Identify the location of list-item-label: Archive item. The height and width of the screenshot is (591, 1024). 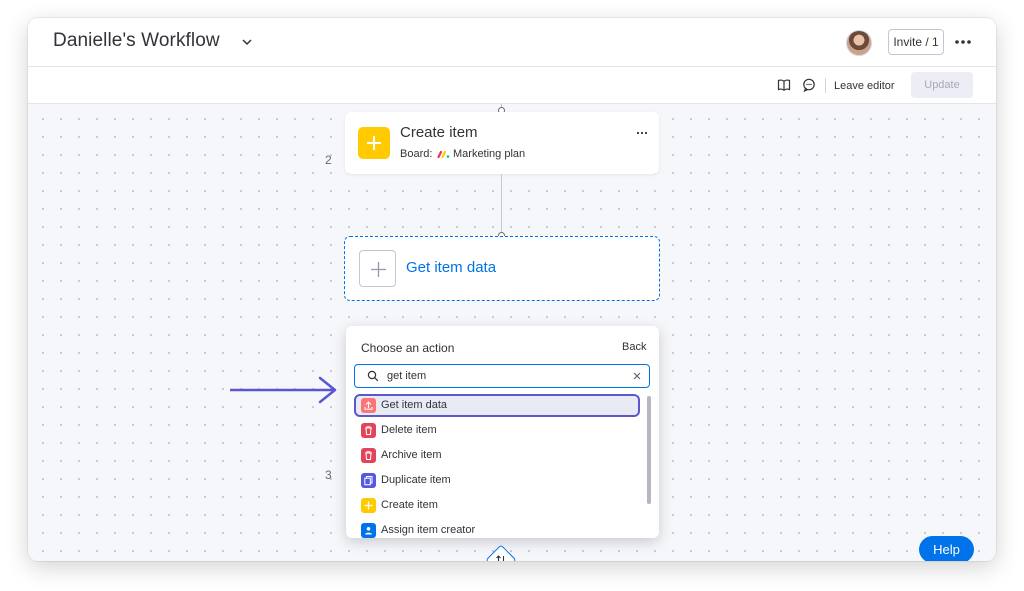
(411, 455).